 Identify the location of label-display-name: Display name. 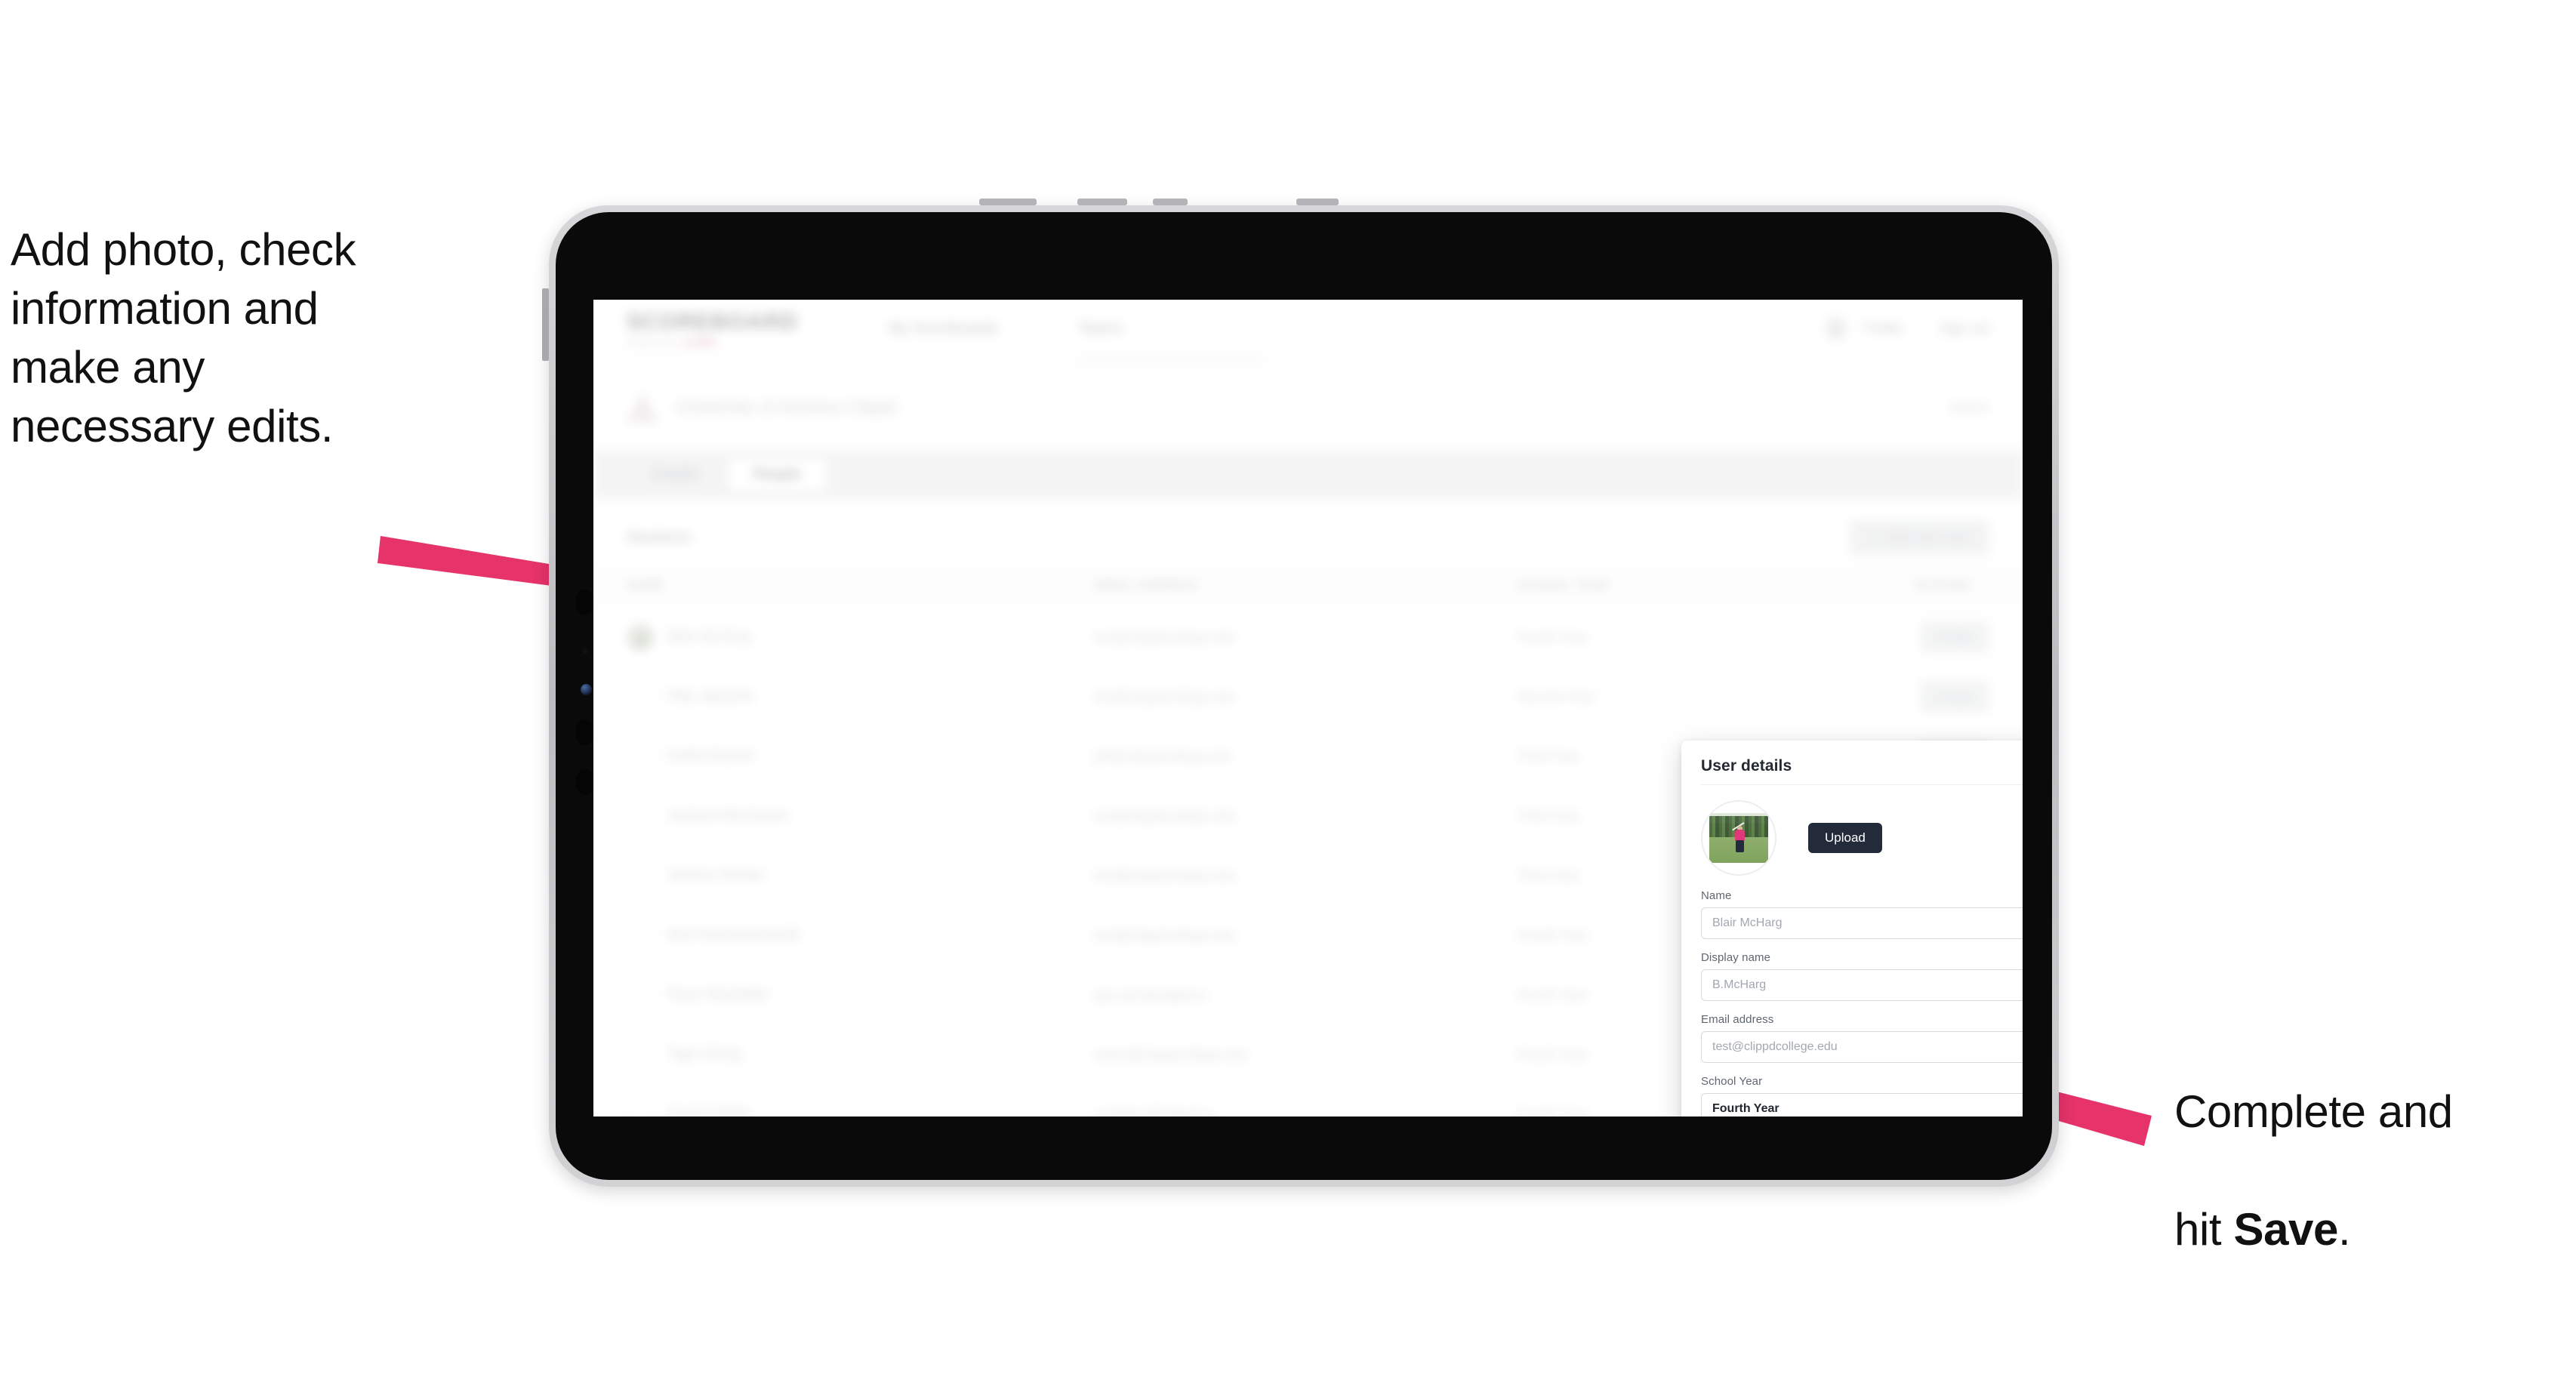
(1736, 957).